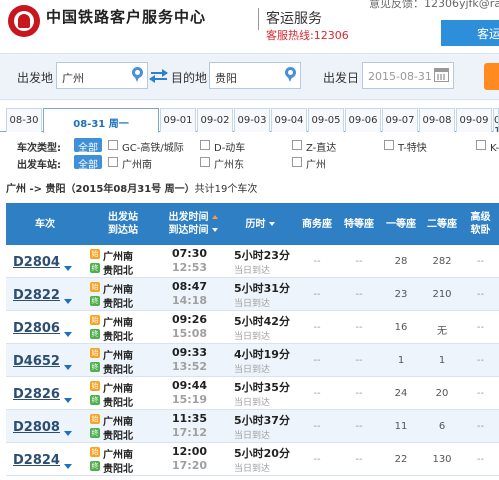  Describe the element at coordinates (190, 319) in the screenshot. I see `depart-time: 09:26` at that location.